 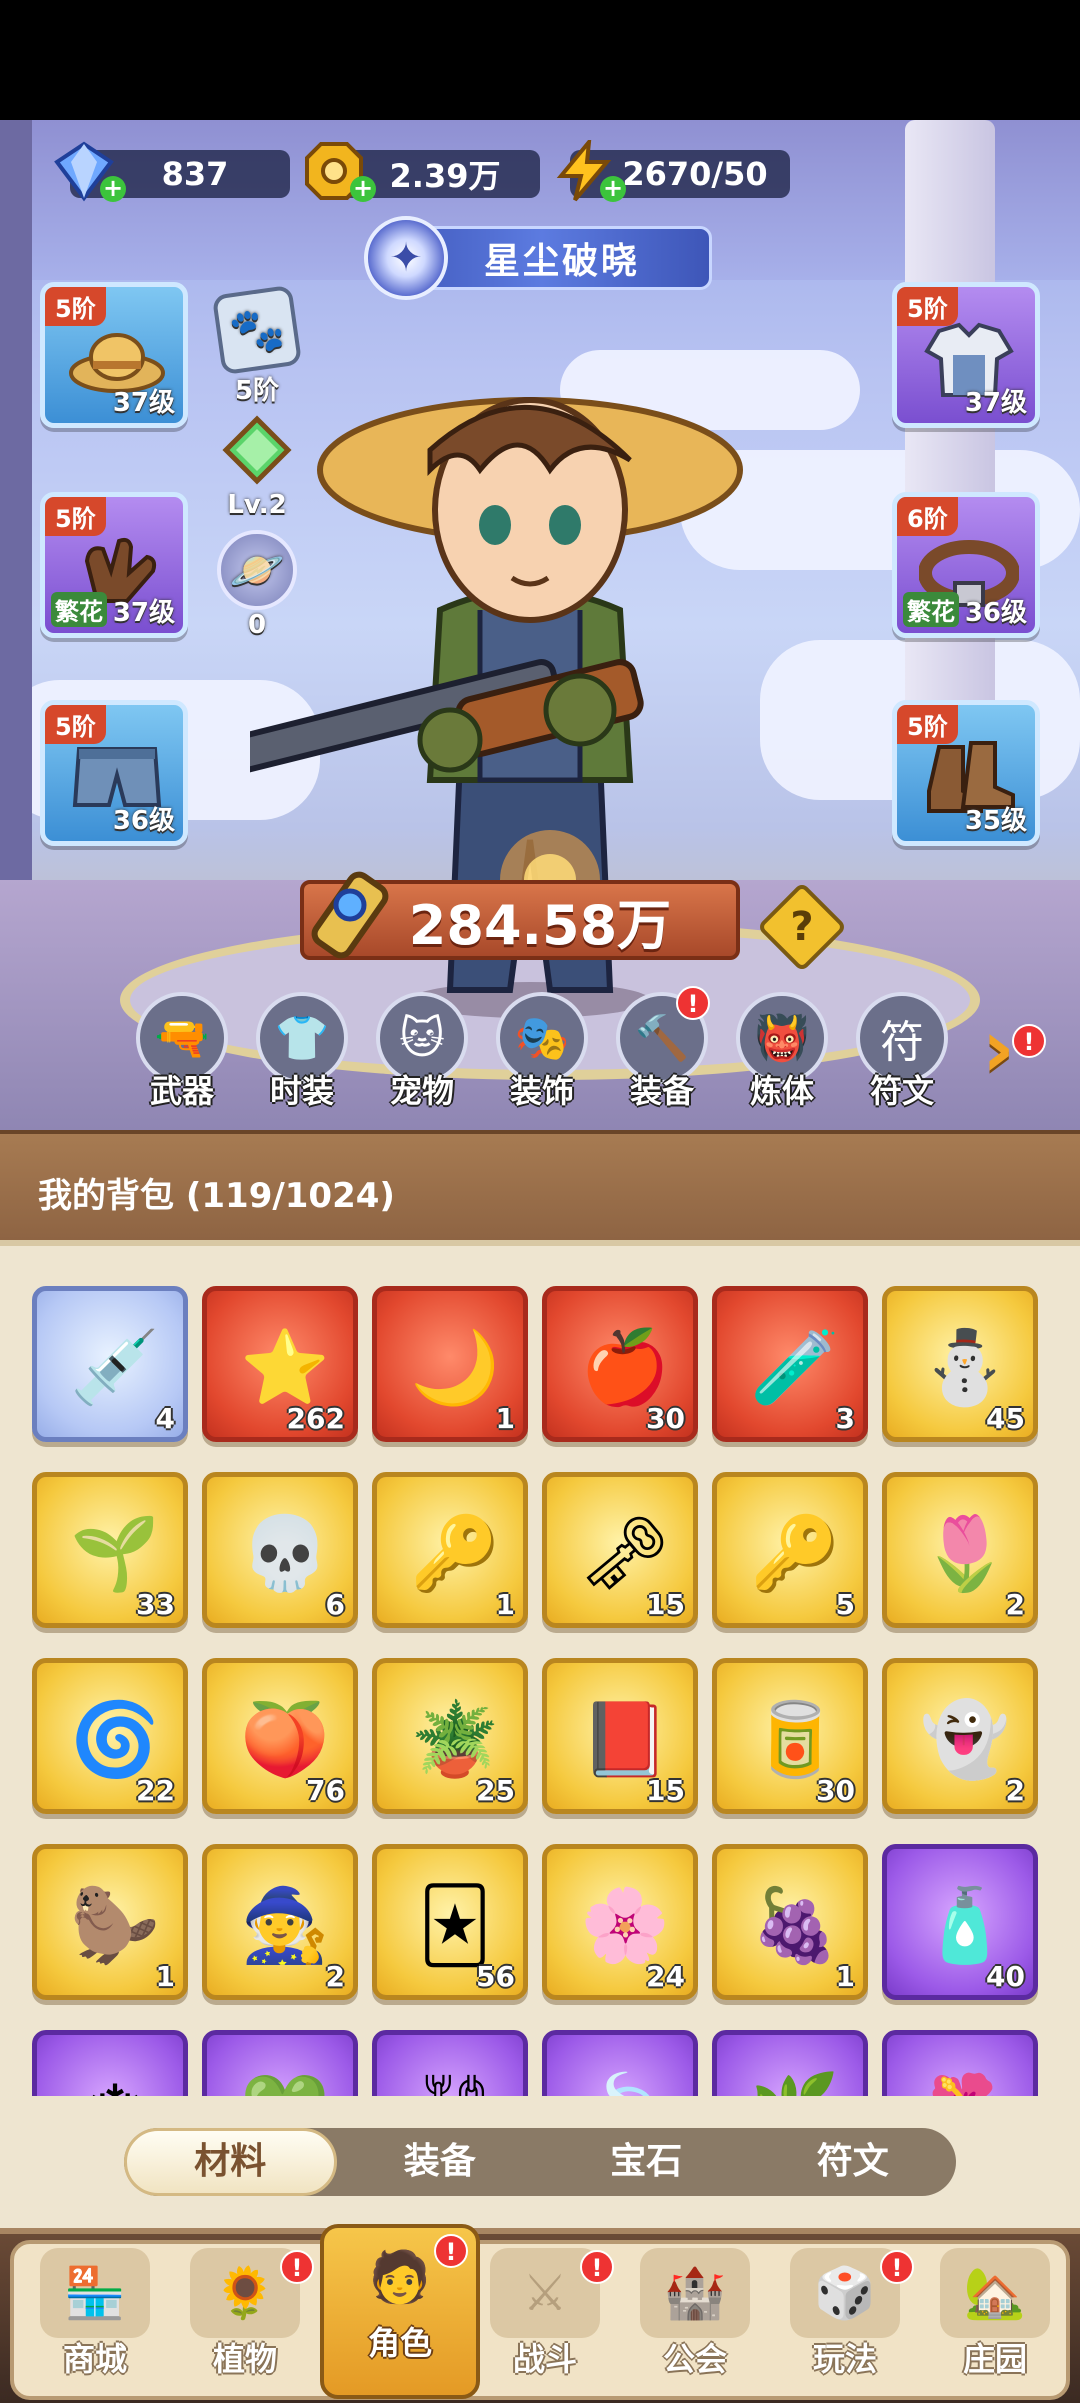 I want to click on nav-item-manor: 🏡 庄园, so click(x=995, y=2319).